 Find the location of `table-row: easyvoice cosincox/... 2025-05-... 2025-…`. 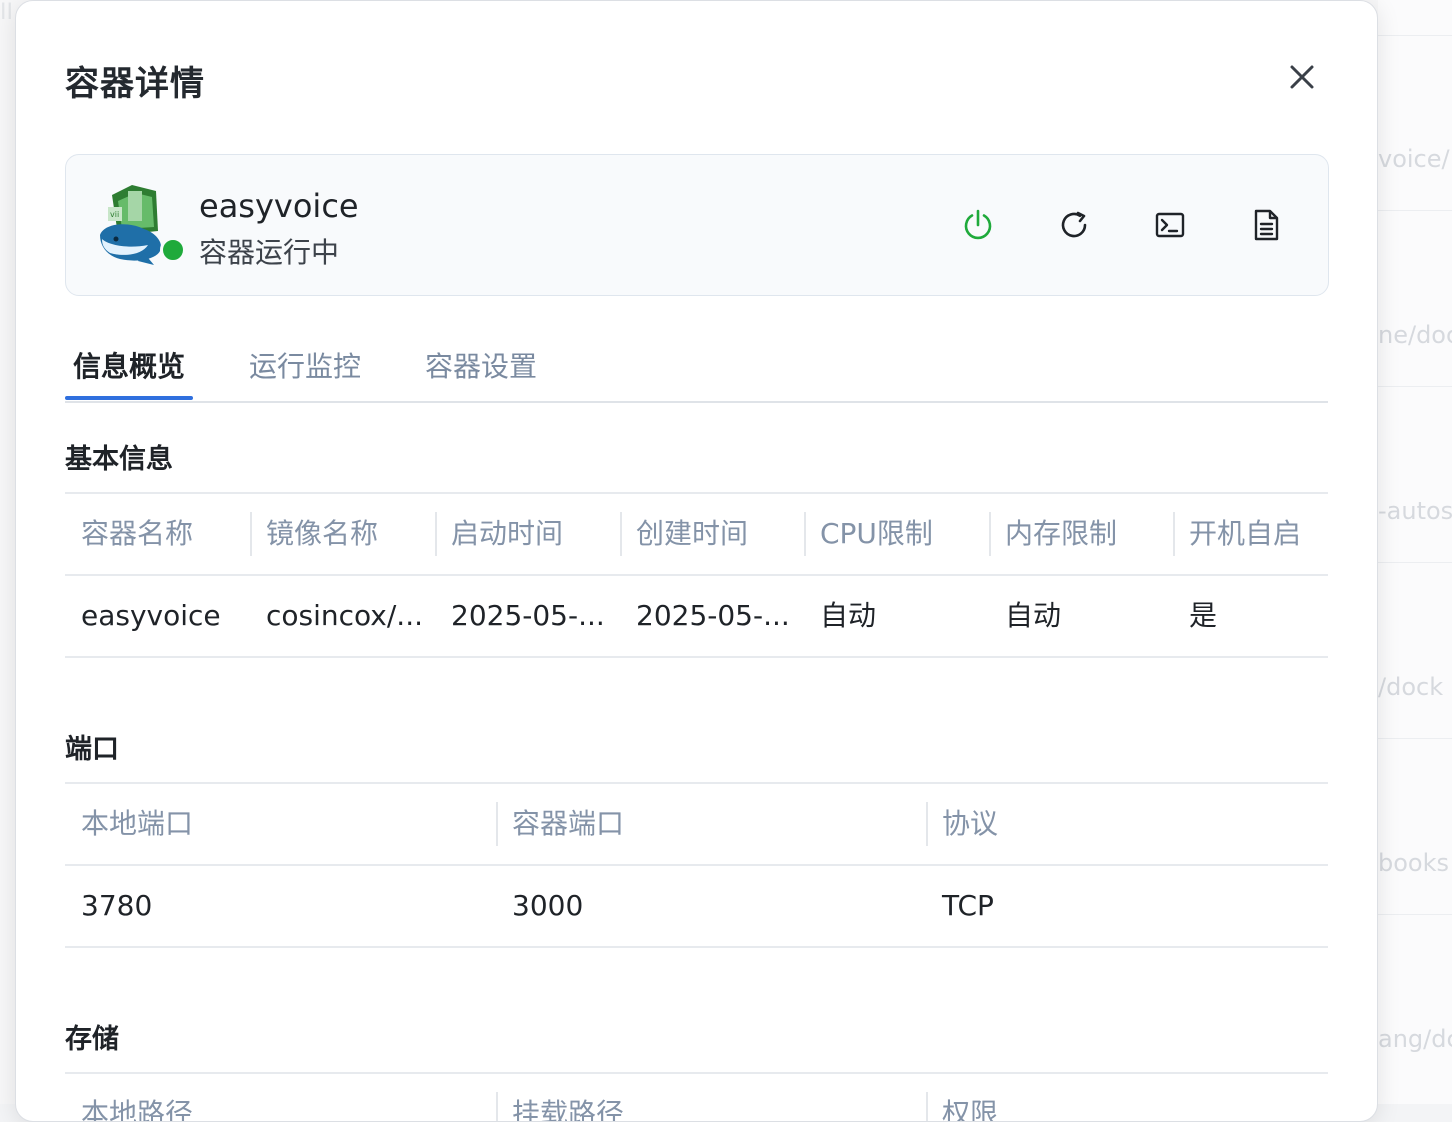

table-row: easyvoice cosincox/... 2025-05-... 2025-… is located at coordinates (696, 617).